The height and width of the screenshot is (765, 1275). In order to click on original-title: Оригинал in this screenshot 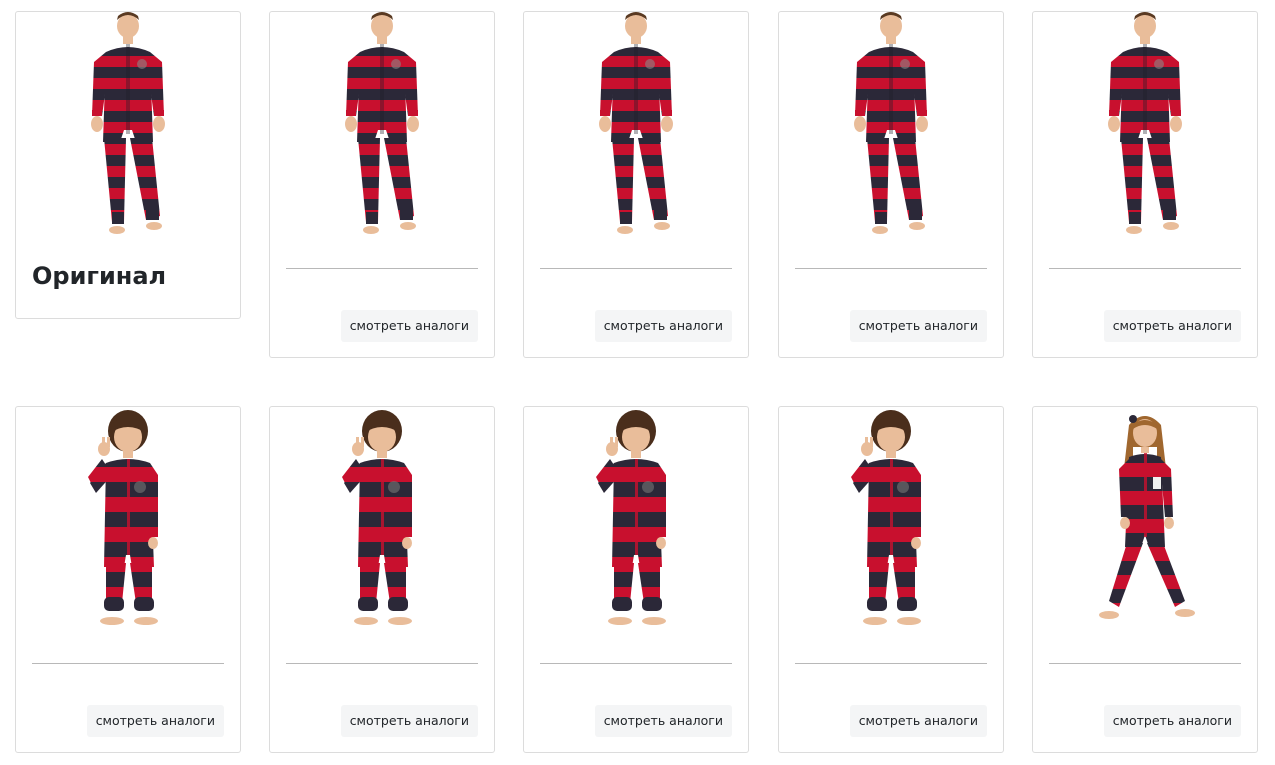, I will do `click(99, 276)`.